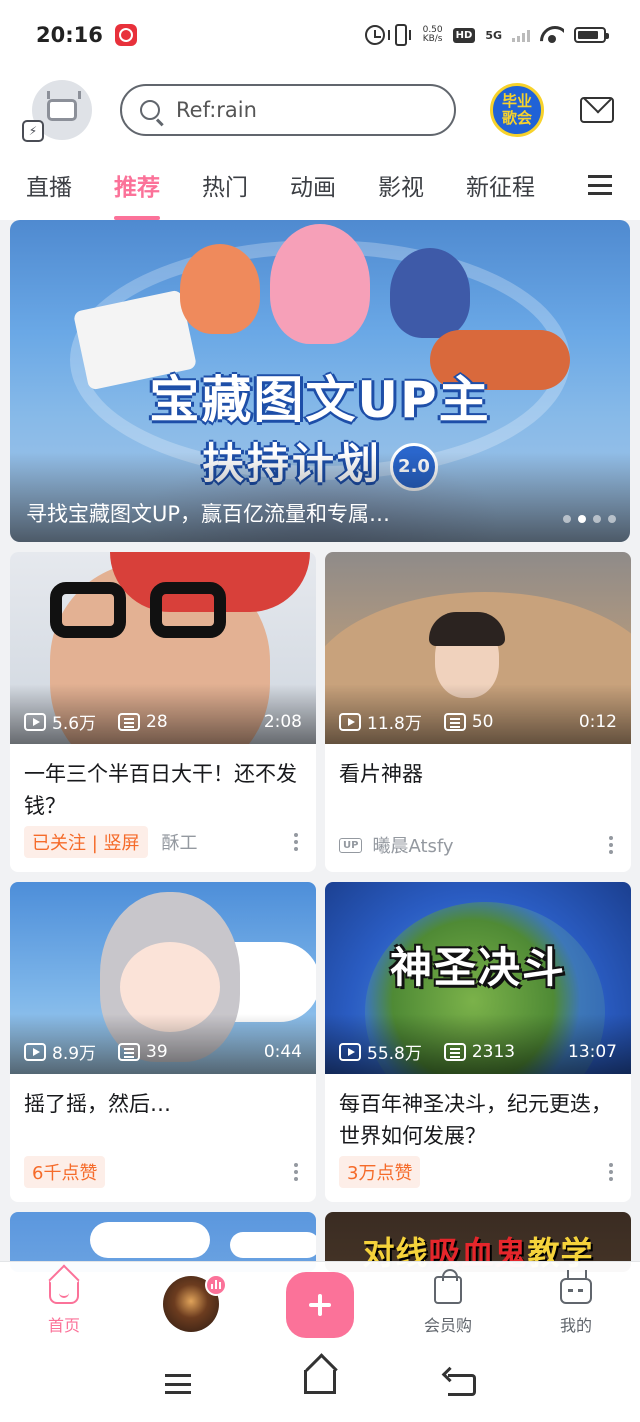  What do you see at coordinates (320, 35) in the screenshot?
I see `status-bar: 20:16 0.50 KB/s HD 5G` at bounding box center [320, 35].